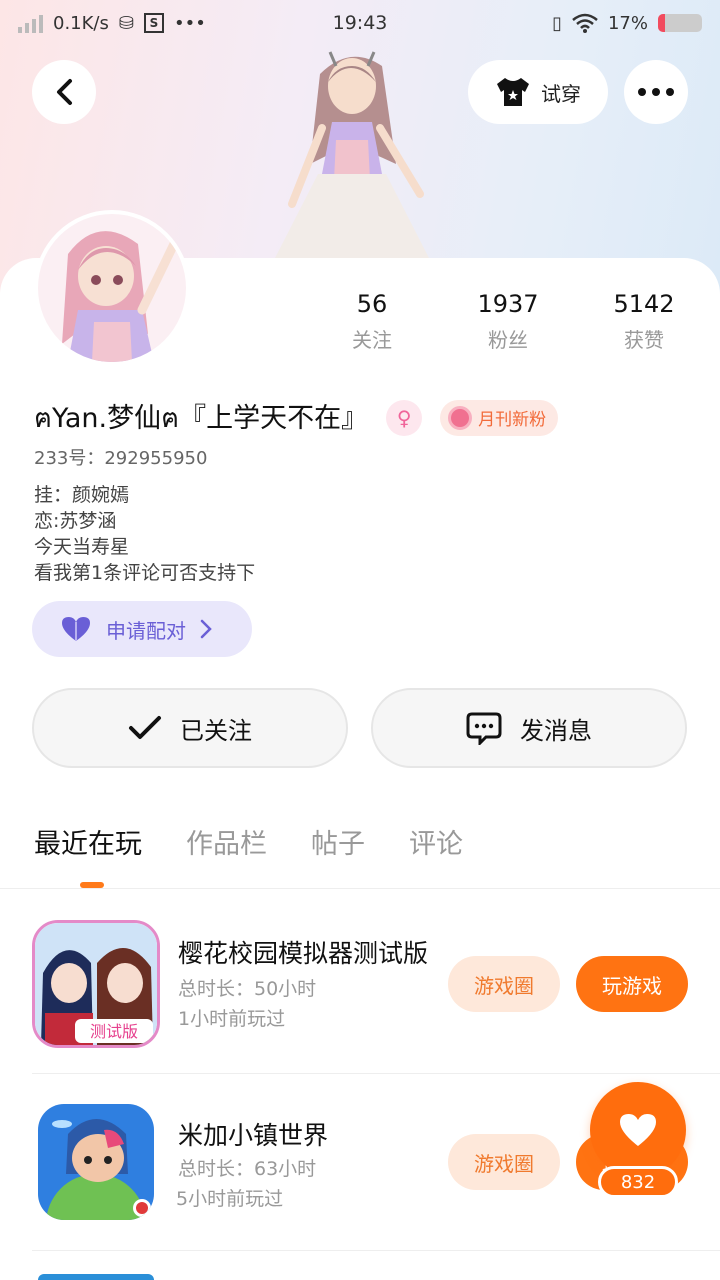  I want to click on avatar, so click(112, 288).